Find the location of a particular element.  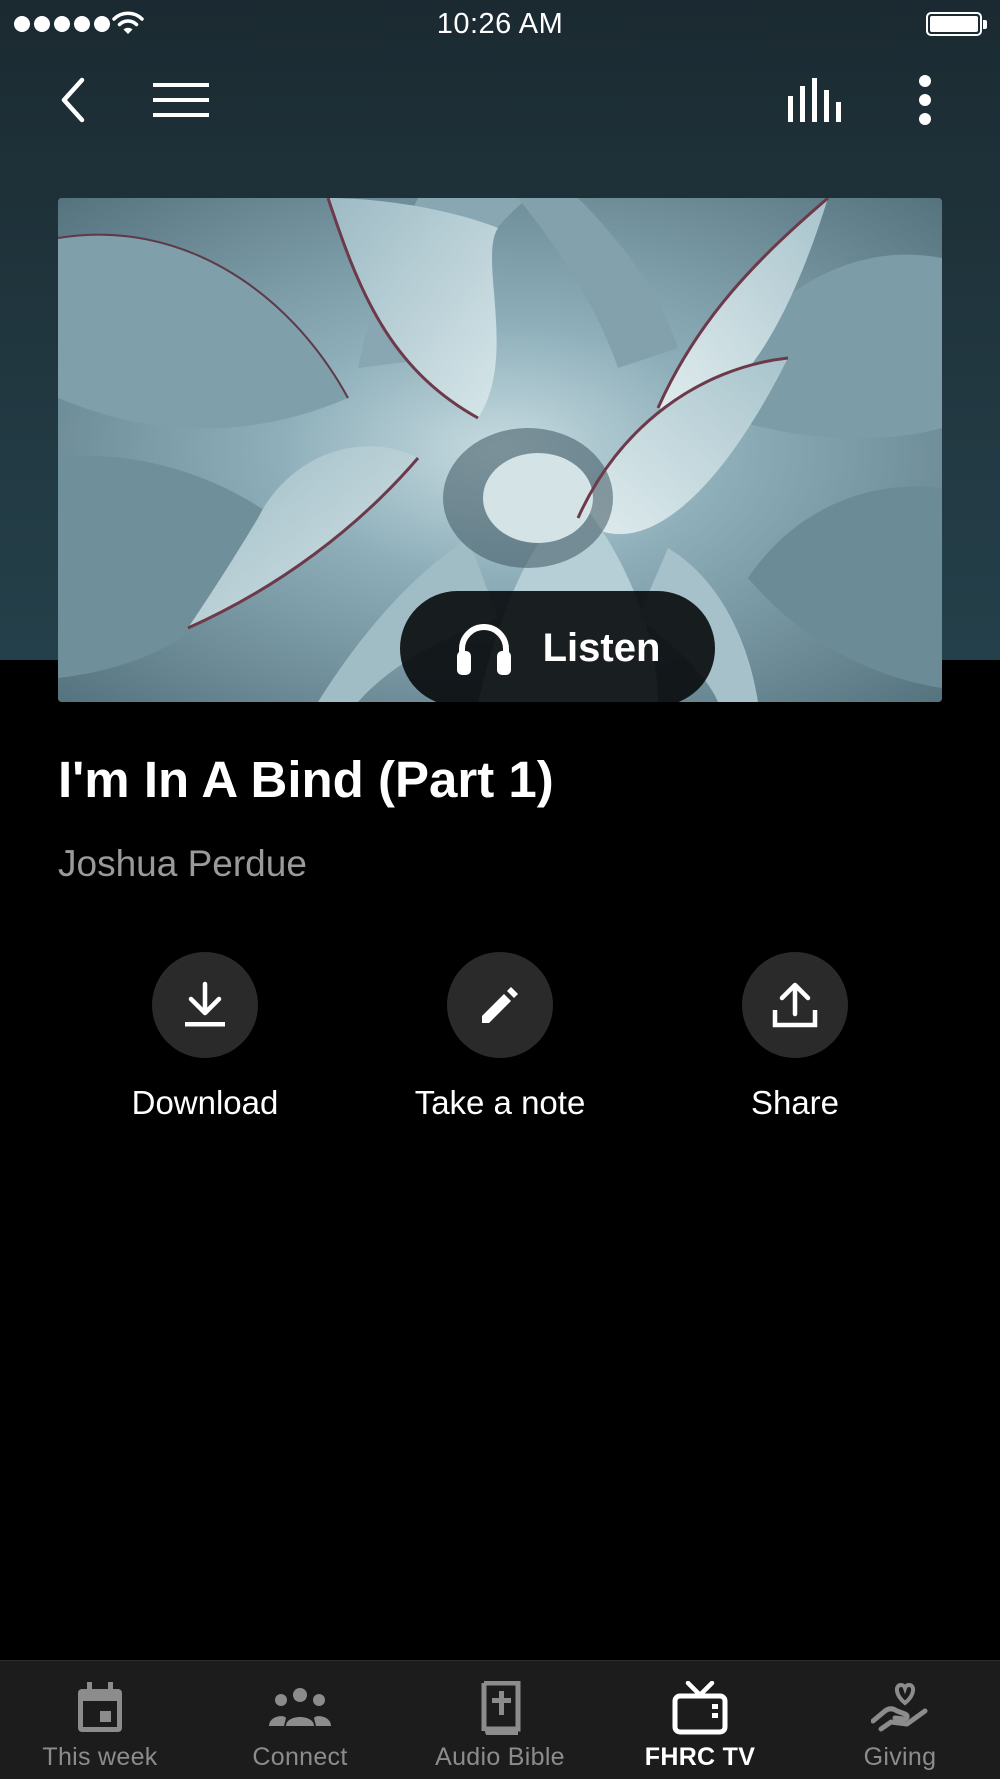

take-note-action: Take a note is located at coordinates (500, 1037).